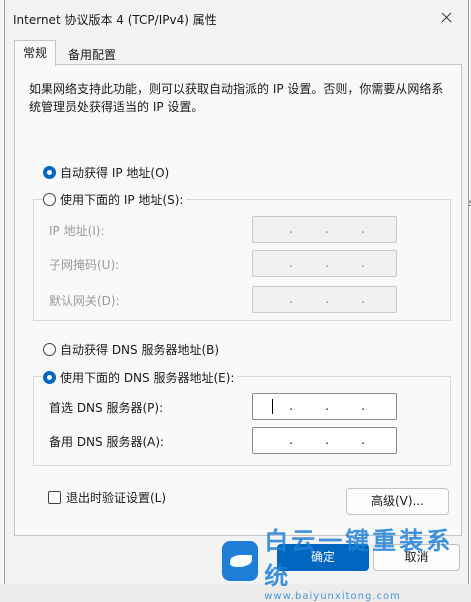 This screenshot has width=471, height=602. What do you see at coordinates (324, 263) in the screenshot?
I see `subnet-mask-field: . . .` at bounding box center [324, 263].